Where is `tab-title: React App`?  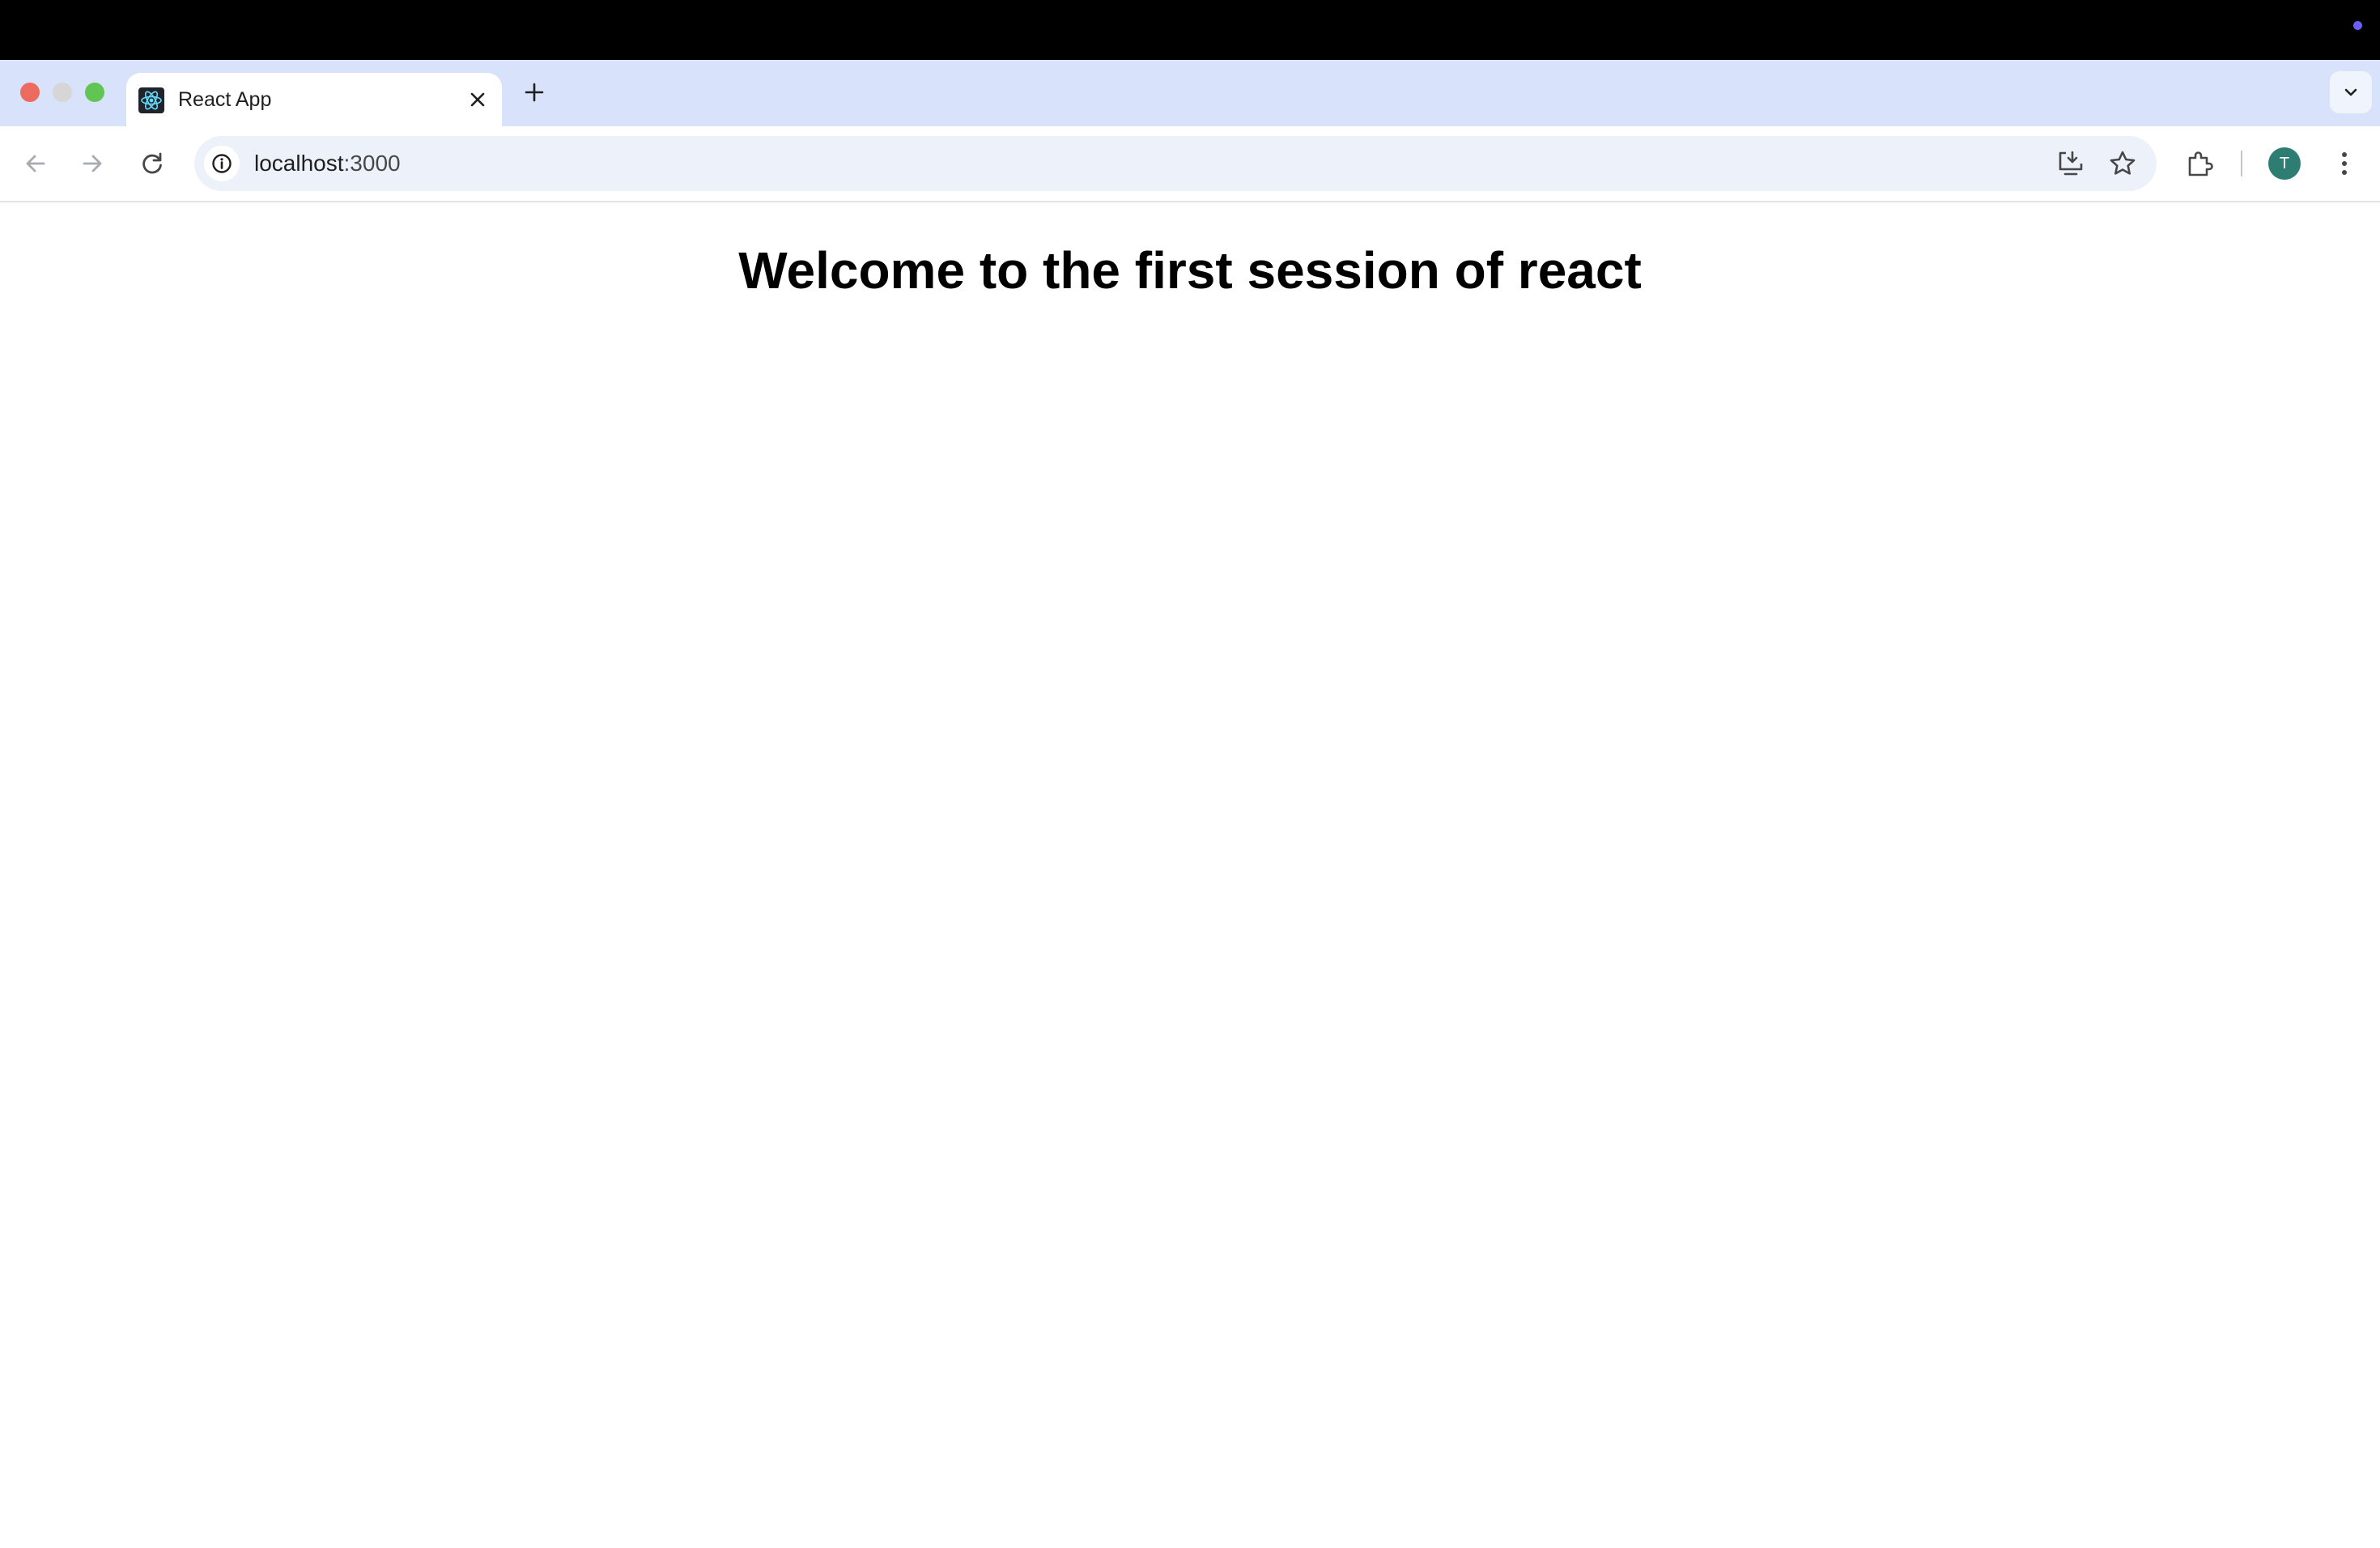
tab-title: React App is located at coordinates (225, 100).